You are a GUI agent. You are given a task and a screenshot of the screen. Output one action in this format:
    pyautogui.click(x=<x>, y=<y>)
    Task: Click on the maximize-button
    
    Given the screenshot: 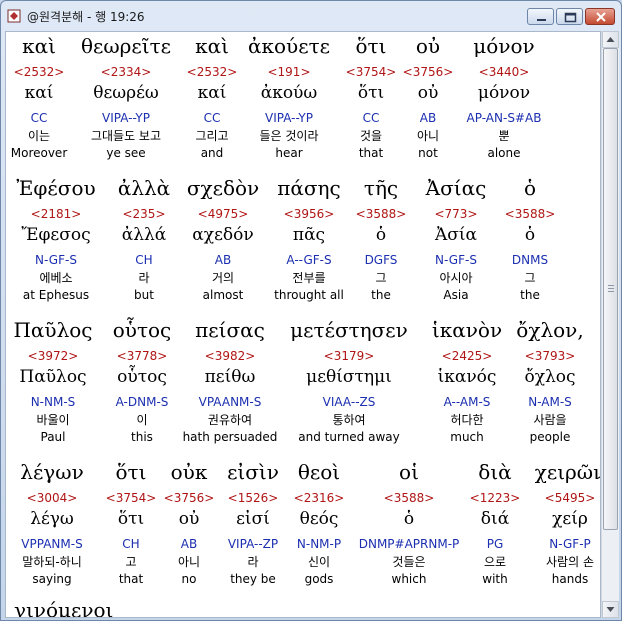 What is the action you would take?
    pyautogui.click(x=569, y=16)
    